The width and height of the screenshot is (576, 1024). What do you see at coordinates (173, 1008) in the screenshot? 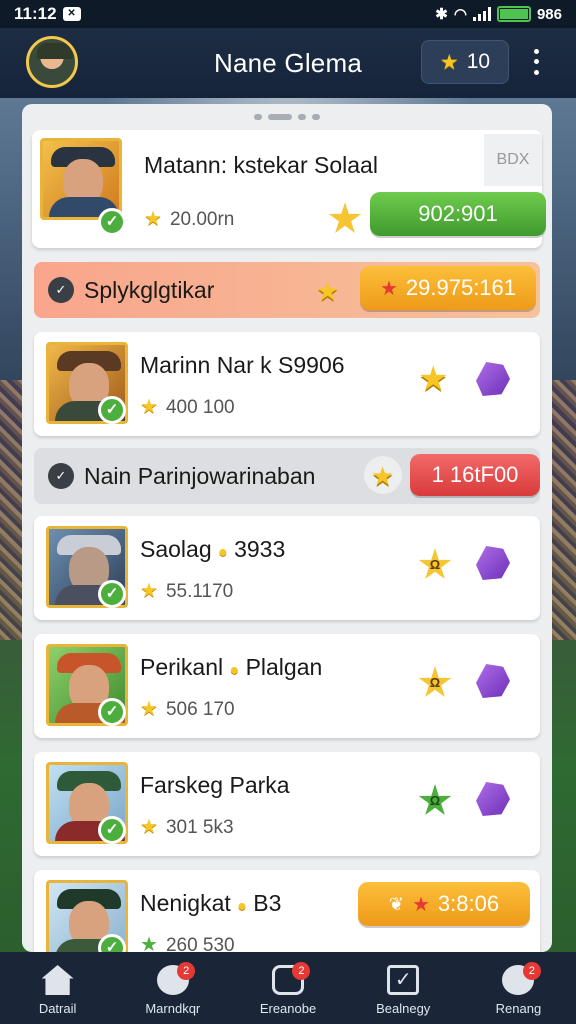
I see `nav-label: Marndkqr` at bounding box center [173, 1008].